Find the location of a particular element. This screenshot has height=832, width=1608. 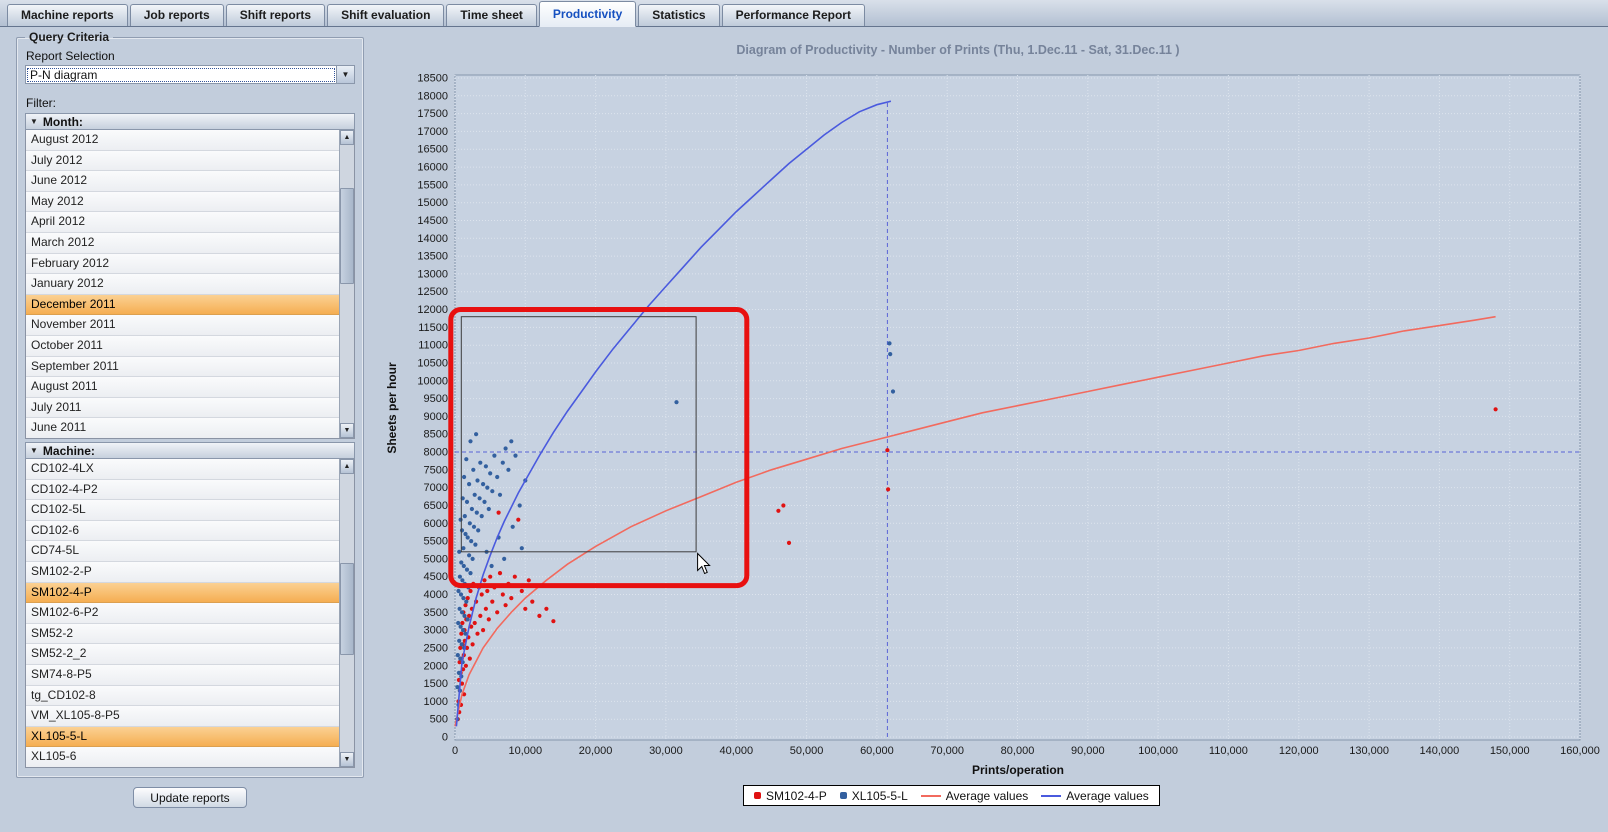

list-item: CD102-4LX is located at coordinates (182, 469).